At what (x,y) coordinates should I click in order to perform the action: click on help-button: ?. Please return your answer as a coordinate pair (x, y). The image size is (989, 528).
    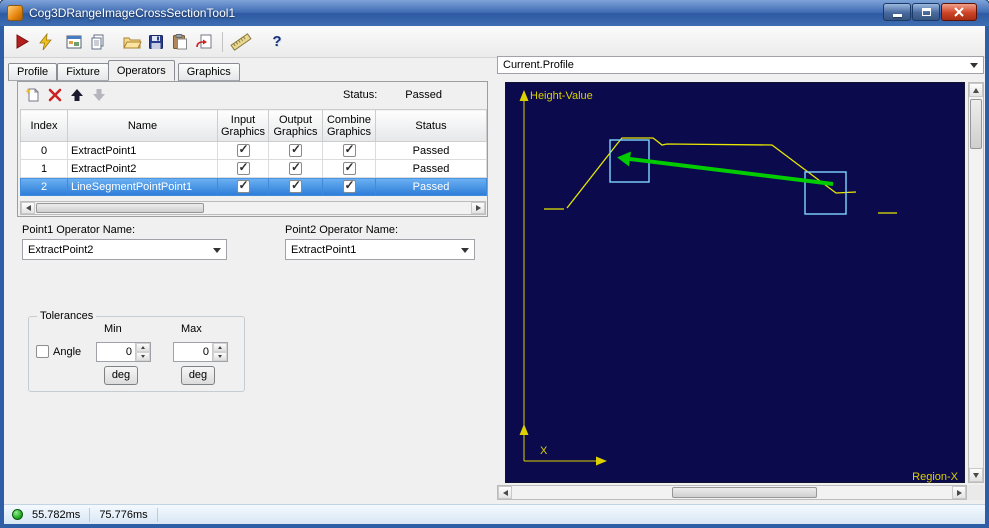
    Looking at the image, I should click on (277, 42).